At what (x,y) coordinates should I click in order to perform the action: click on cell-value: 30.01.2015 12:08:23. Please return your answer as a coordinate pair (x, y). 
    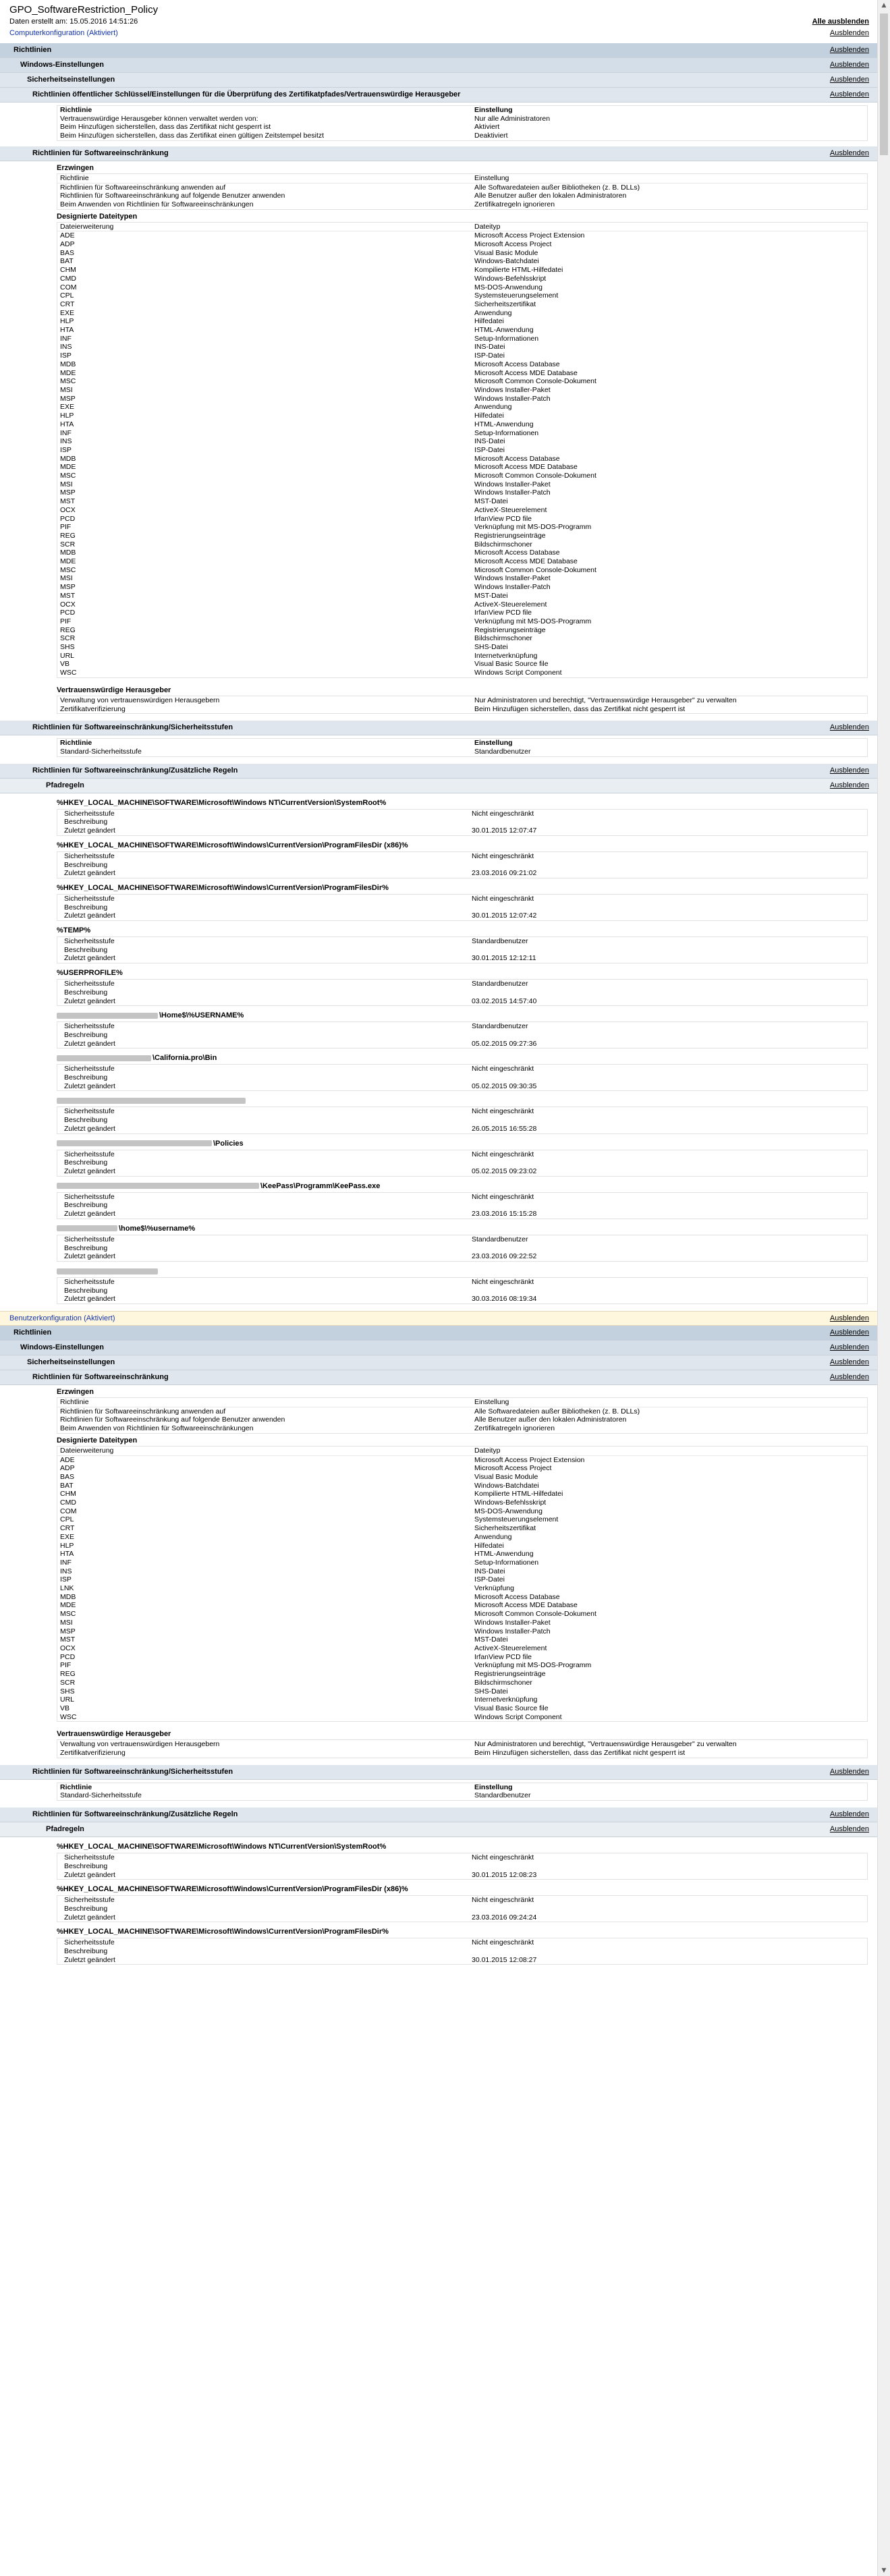
    Looking at the image, I should click on (504, 1874).